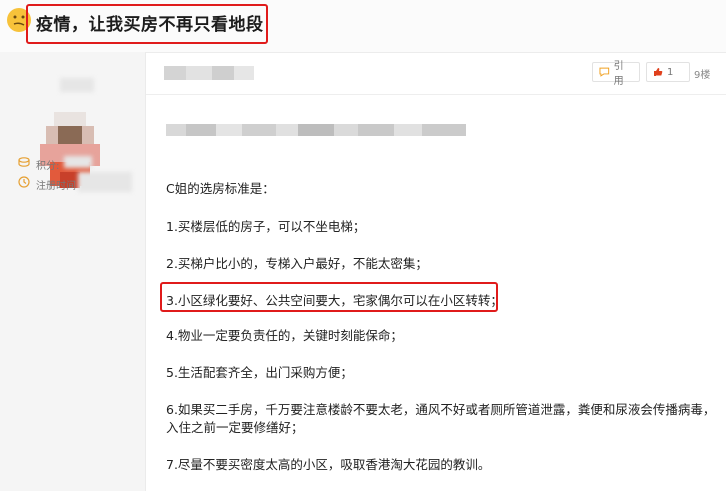  What do you see at coordinates (363, 26) in the screenshot?
I see `thread-header: 疫情，让我买房不再只看地段` at bounding box center [363, 26].